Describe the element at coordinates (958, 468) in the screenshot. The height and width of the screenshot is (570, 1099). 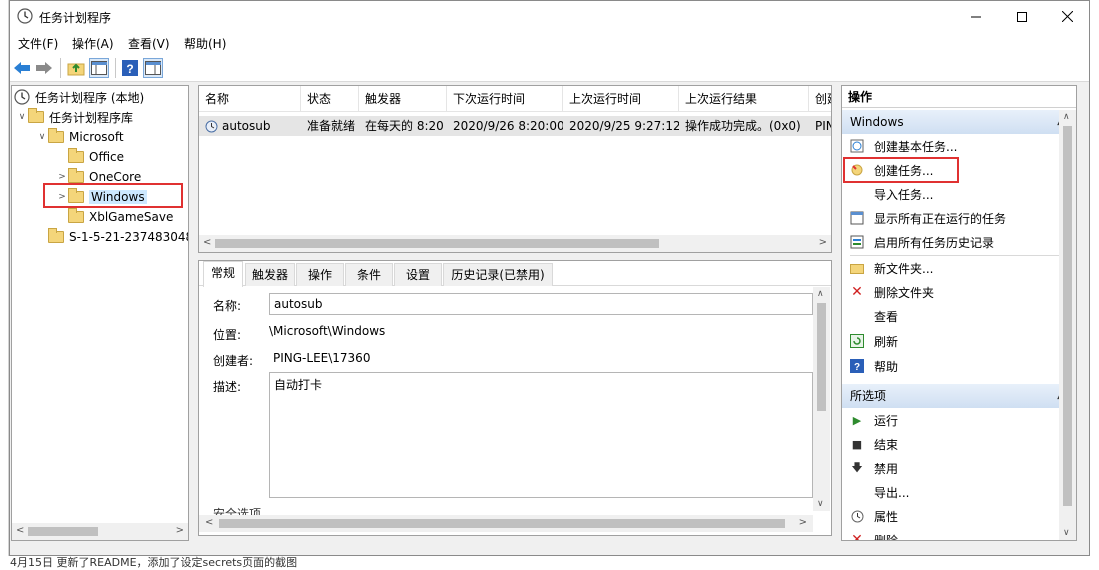
I see `action-disable: 🡇 禁用` at that location.